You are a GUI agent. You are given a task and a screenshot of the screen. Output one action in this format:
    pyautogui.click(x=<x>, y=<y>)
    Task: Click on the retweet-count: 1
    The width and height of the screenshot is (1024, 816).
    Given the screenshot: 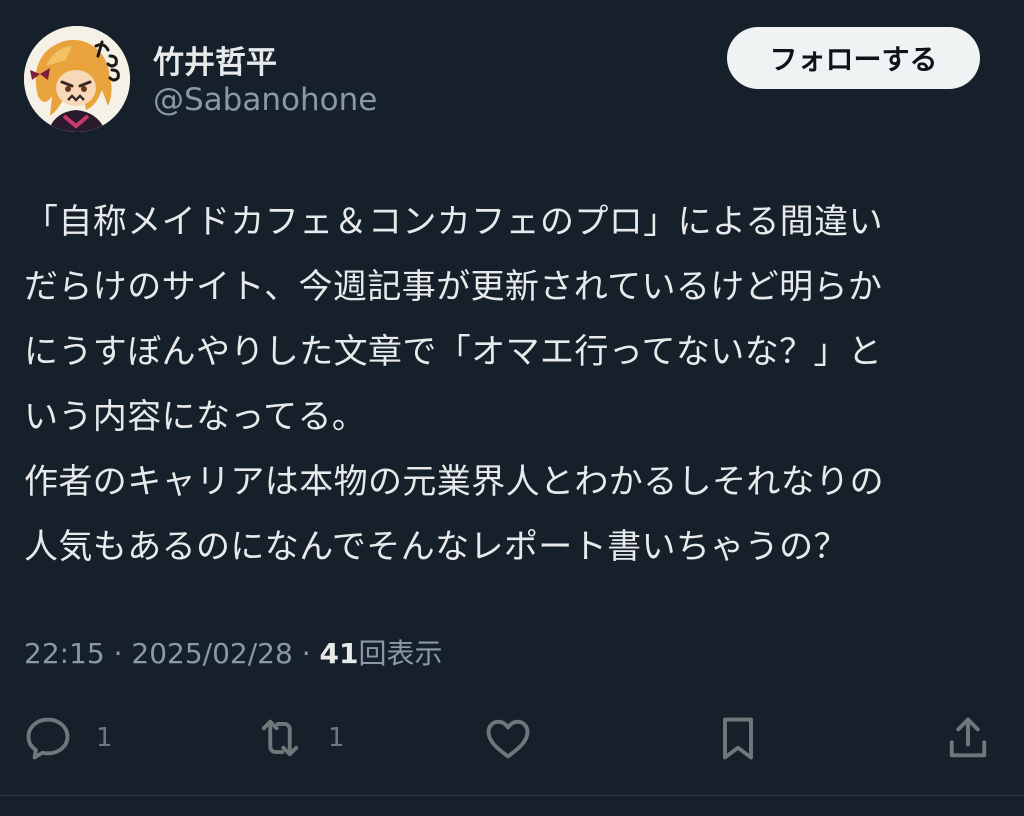 What is the action you would take?
    pyautogui.click(x=336, y=738)
    